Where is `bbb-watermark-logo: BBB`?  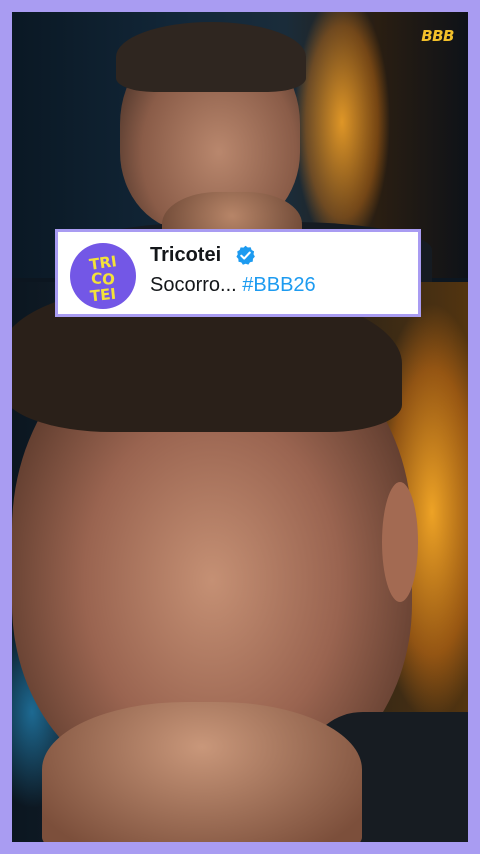 bbb-watermark-logo: BBB is located at coordinates (437, 36).